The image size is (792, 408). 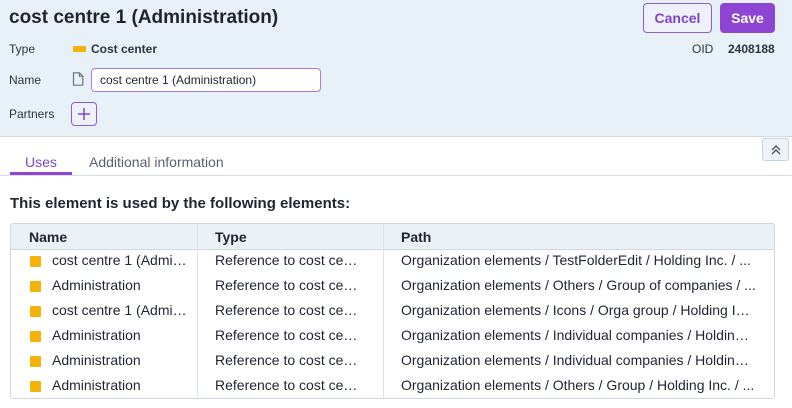 What do you see at coordinates (747, 18) in the screenshot?
I see `save-button: Save` at bounding box center [747, 18].